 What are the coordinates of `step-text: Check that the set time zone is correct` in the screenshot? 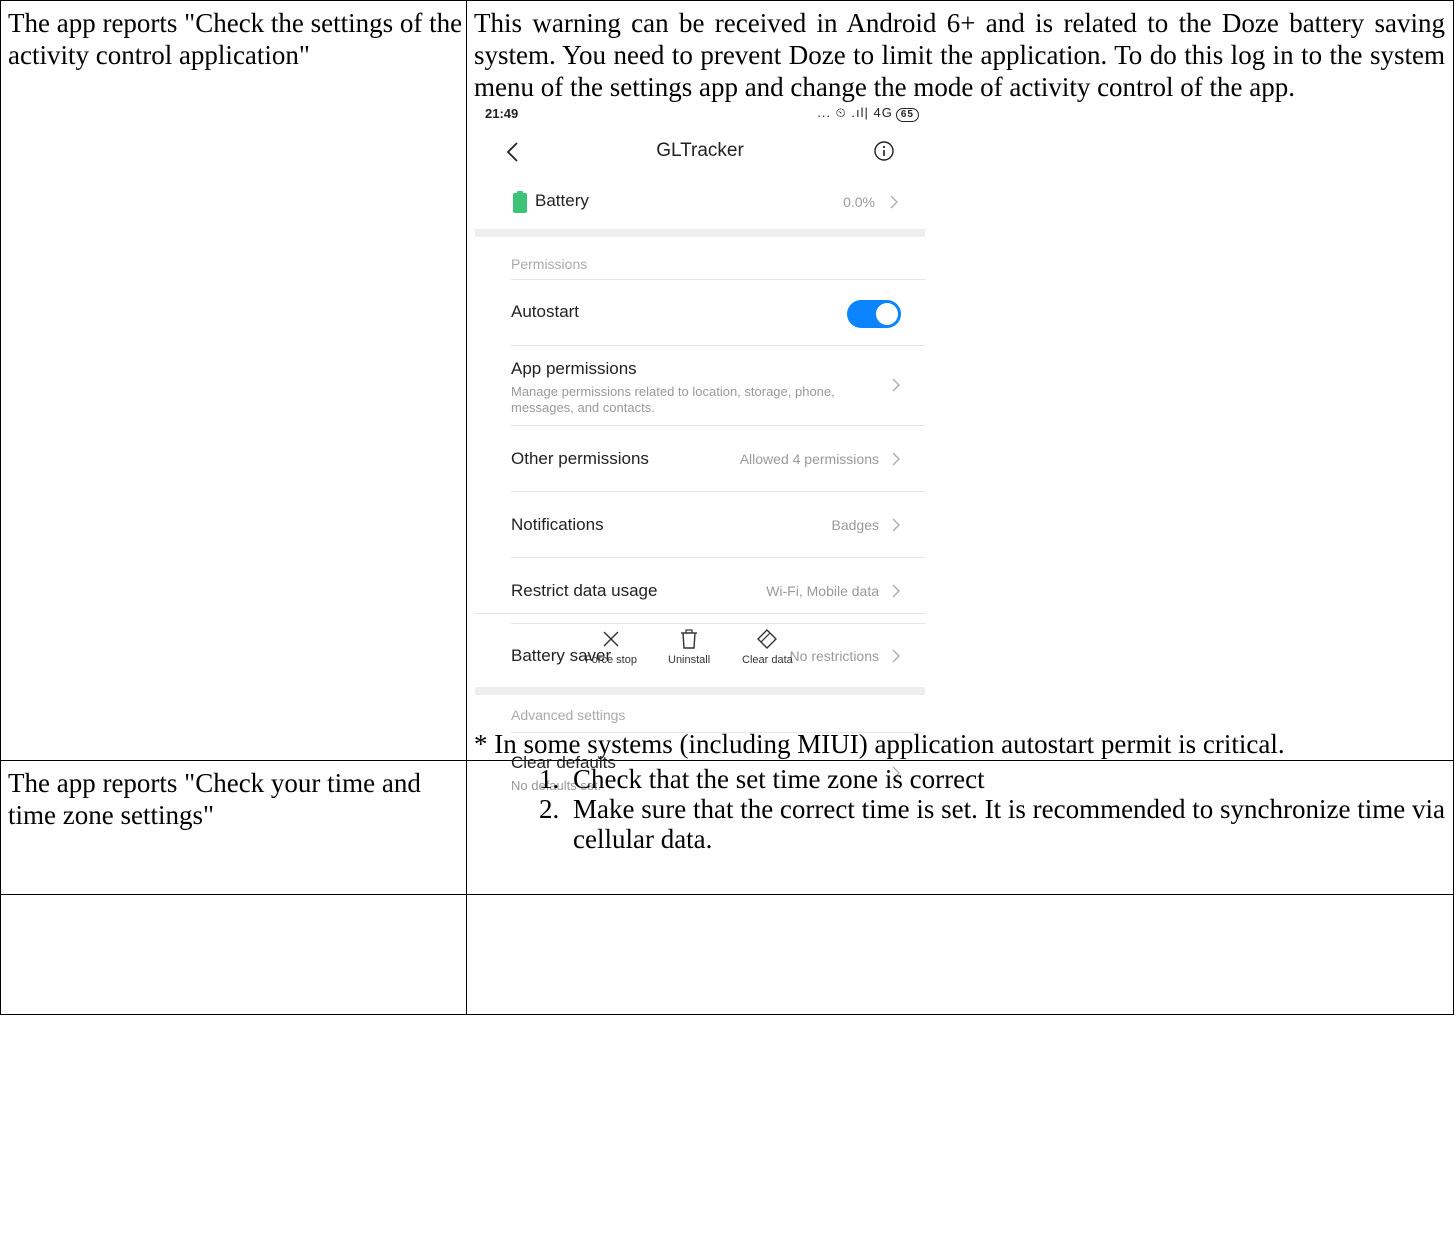 It's located at (779, 779).